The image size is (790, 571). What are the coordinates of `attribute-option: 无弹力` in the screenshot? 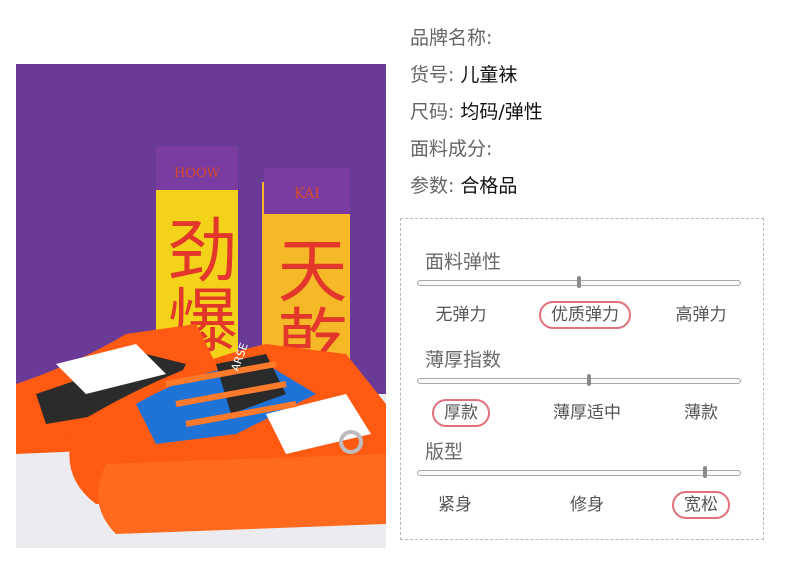 It's located at (461, 315).